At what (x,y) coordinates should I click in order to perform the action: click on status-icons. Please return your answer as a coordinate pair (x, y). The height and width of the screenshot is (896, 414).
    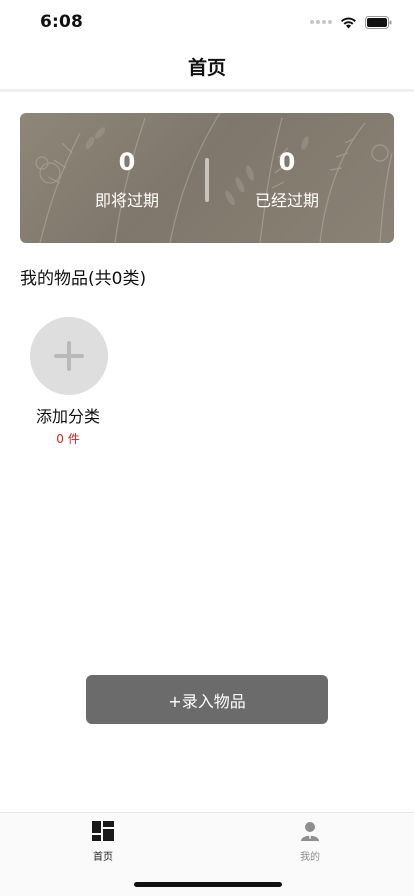
    Looking at the image, I should click on (351, 22).